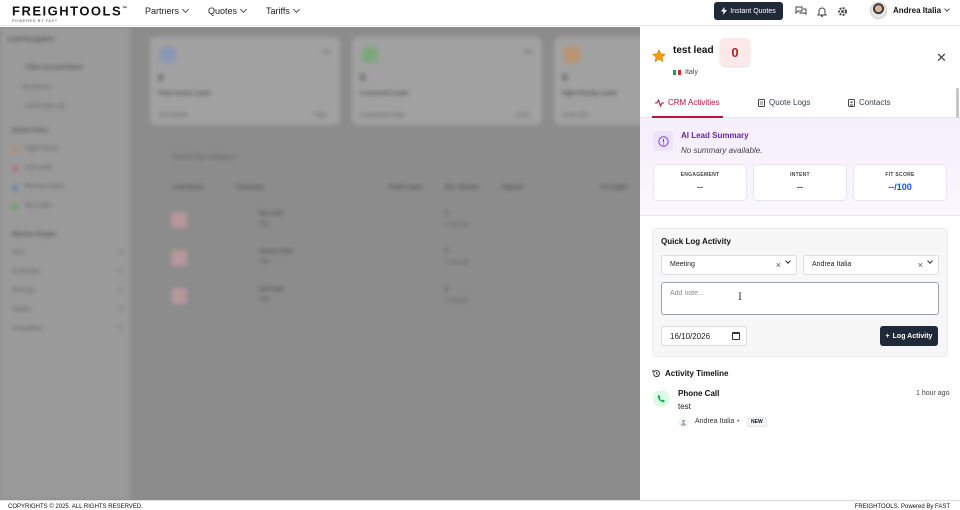 This screenshot has width=960, height=510. I want to click on chat-icon, so click(801, 11).